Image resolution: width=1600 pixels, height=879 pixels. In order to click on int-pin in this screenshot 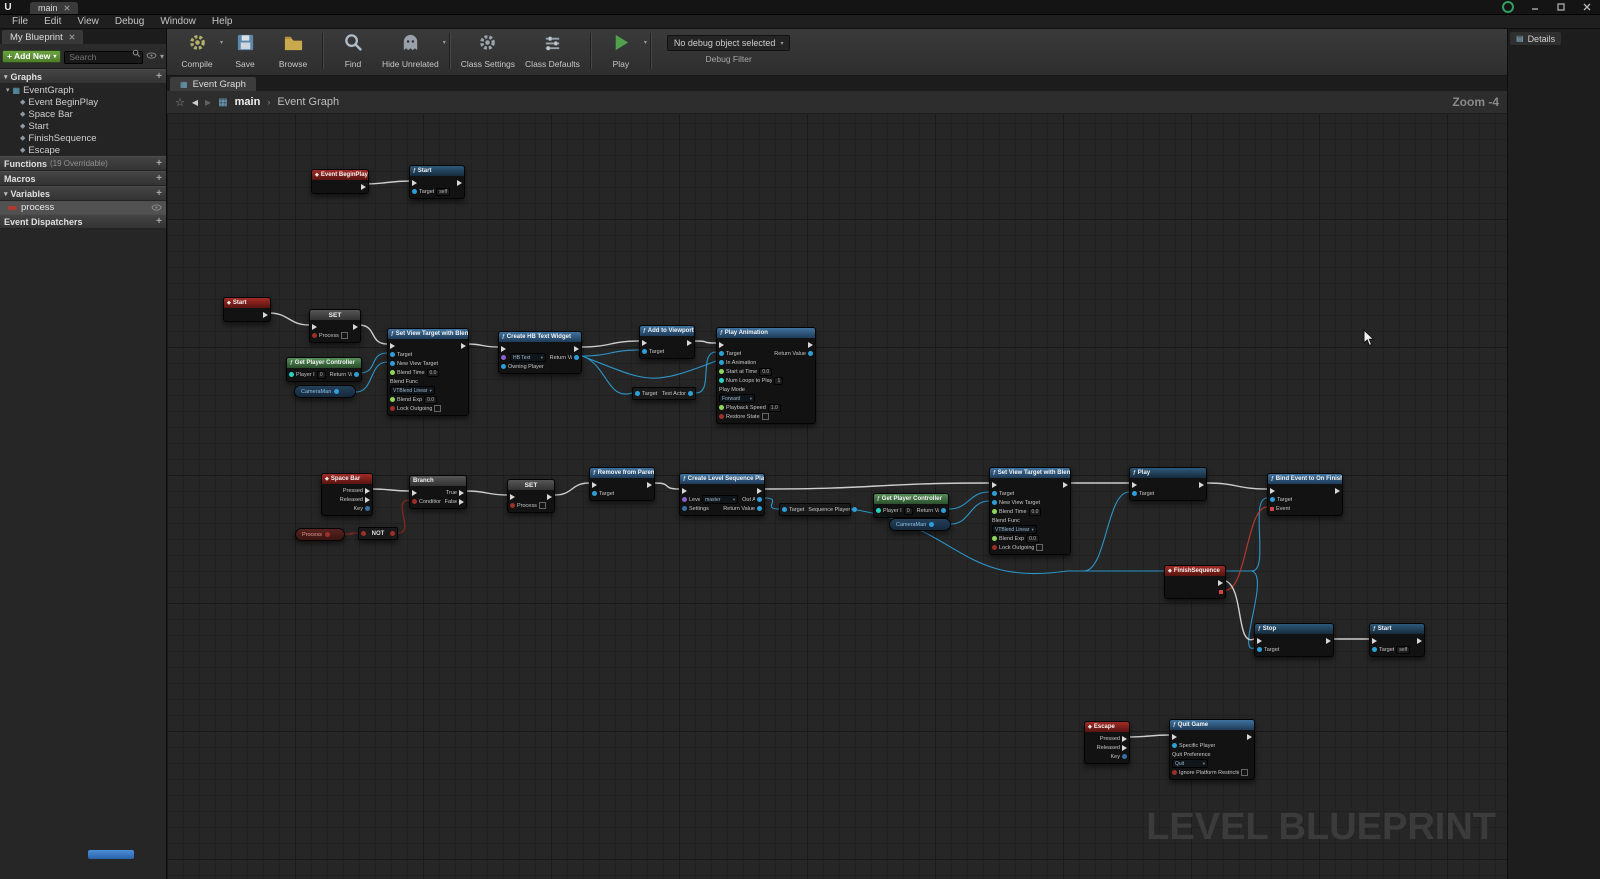, I will do `click(878, 510)`.